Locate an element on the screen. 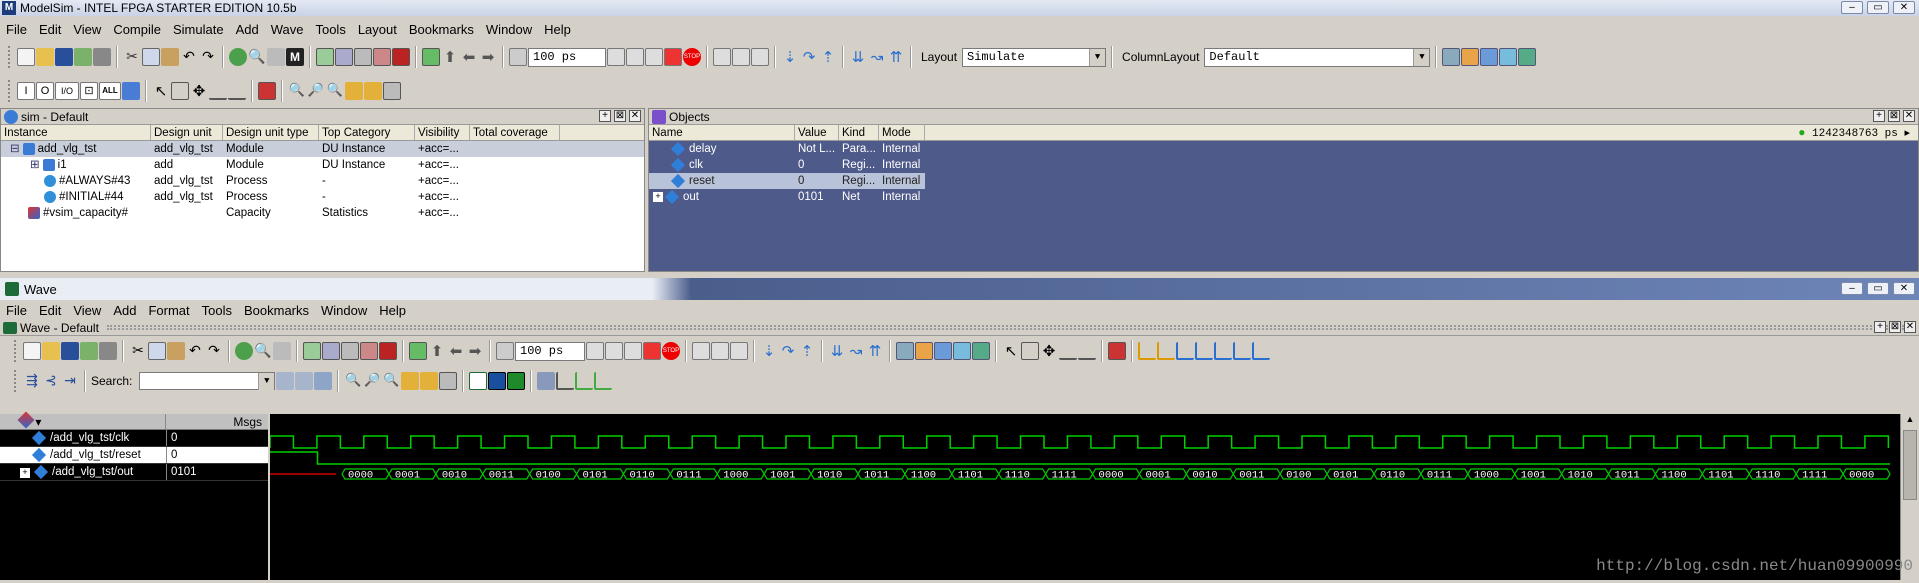  search-right-icon is located at coordinates (304, 381).